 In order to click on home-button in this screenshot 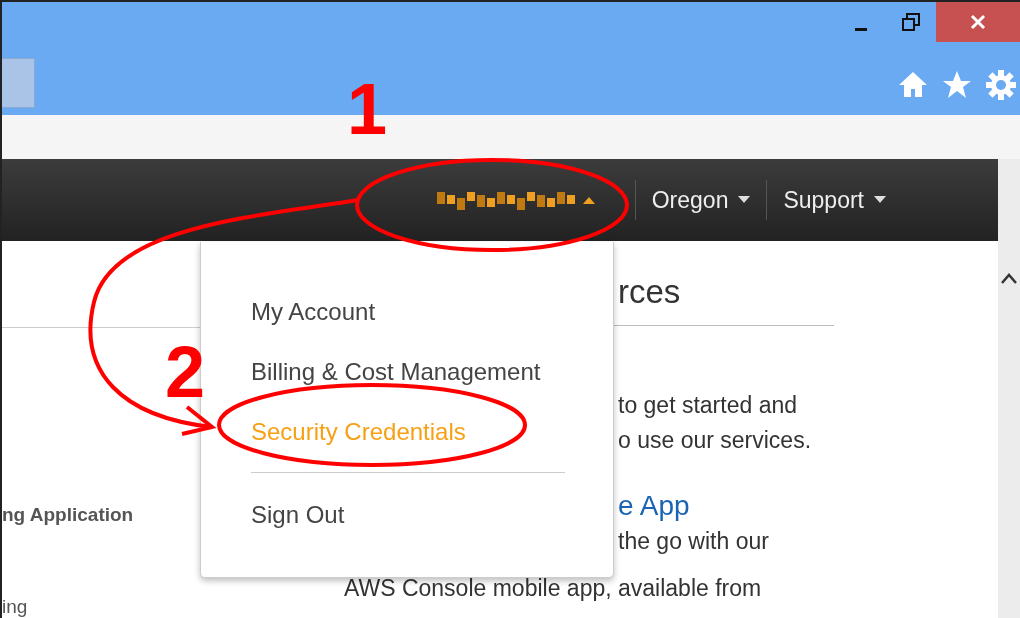, I will do `click(913, 84)`.